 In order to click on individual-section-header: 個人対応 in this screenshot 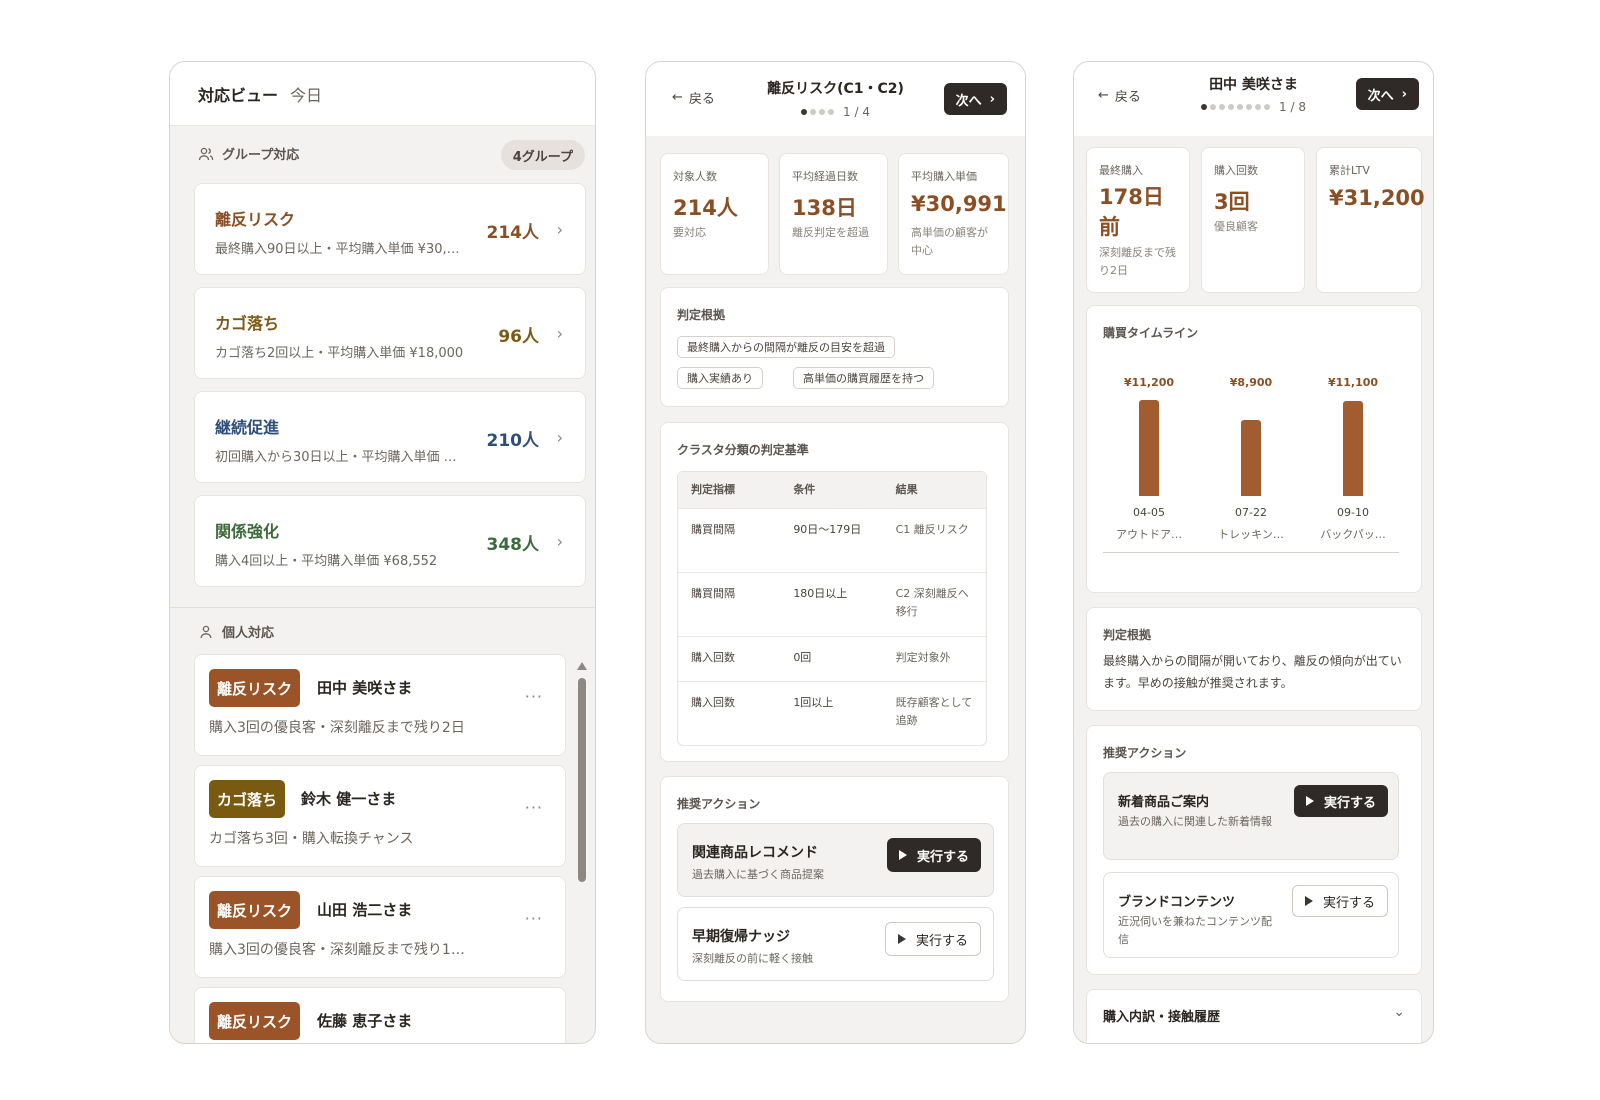, I will do `click(236, 631)`.